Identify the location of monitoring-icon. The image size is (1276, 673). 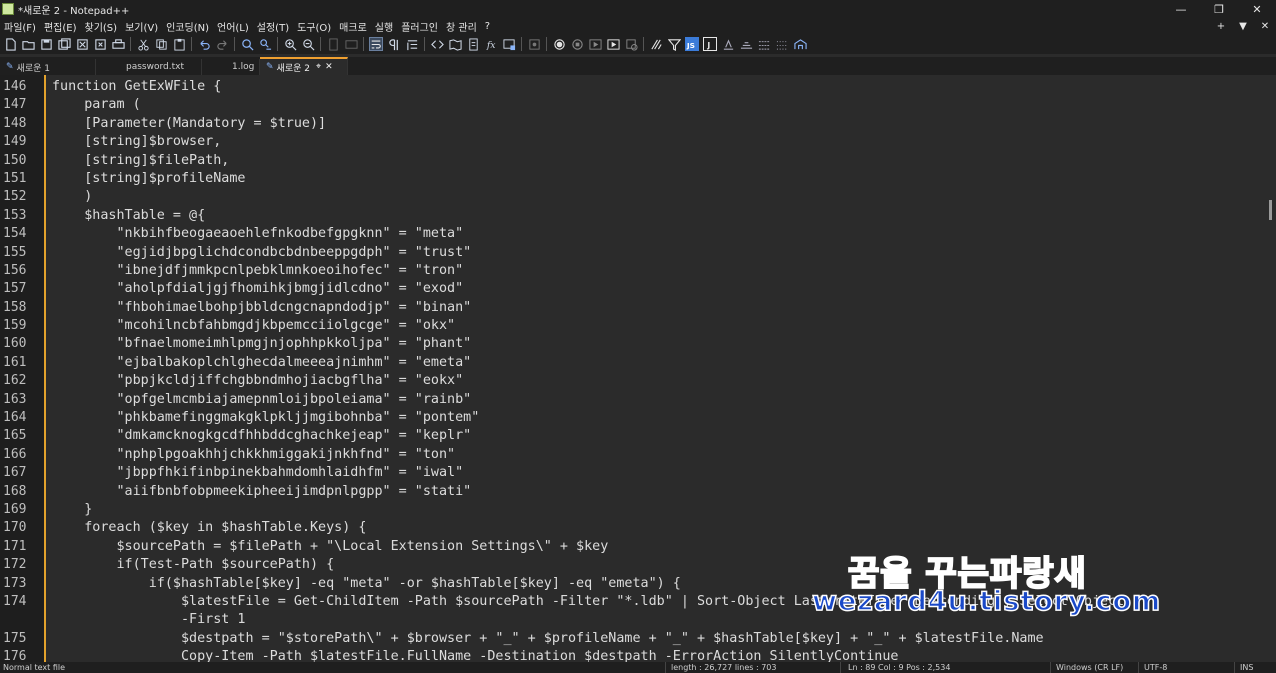
(534, 44).